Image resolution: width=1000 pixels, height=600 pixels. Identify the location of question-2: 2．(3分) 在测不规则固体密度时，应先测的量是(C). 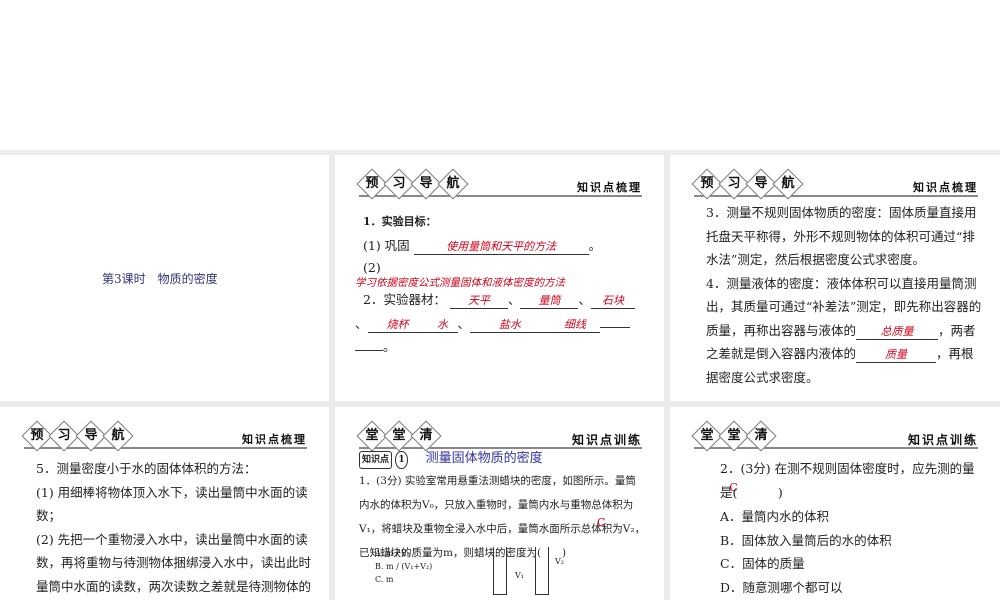
(847, 480).